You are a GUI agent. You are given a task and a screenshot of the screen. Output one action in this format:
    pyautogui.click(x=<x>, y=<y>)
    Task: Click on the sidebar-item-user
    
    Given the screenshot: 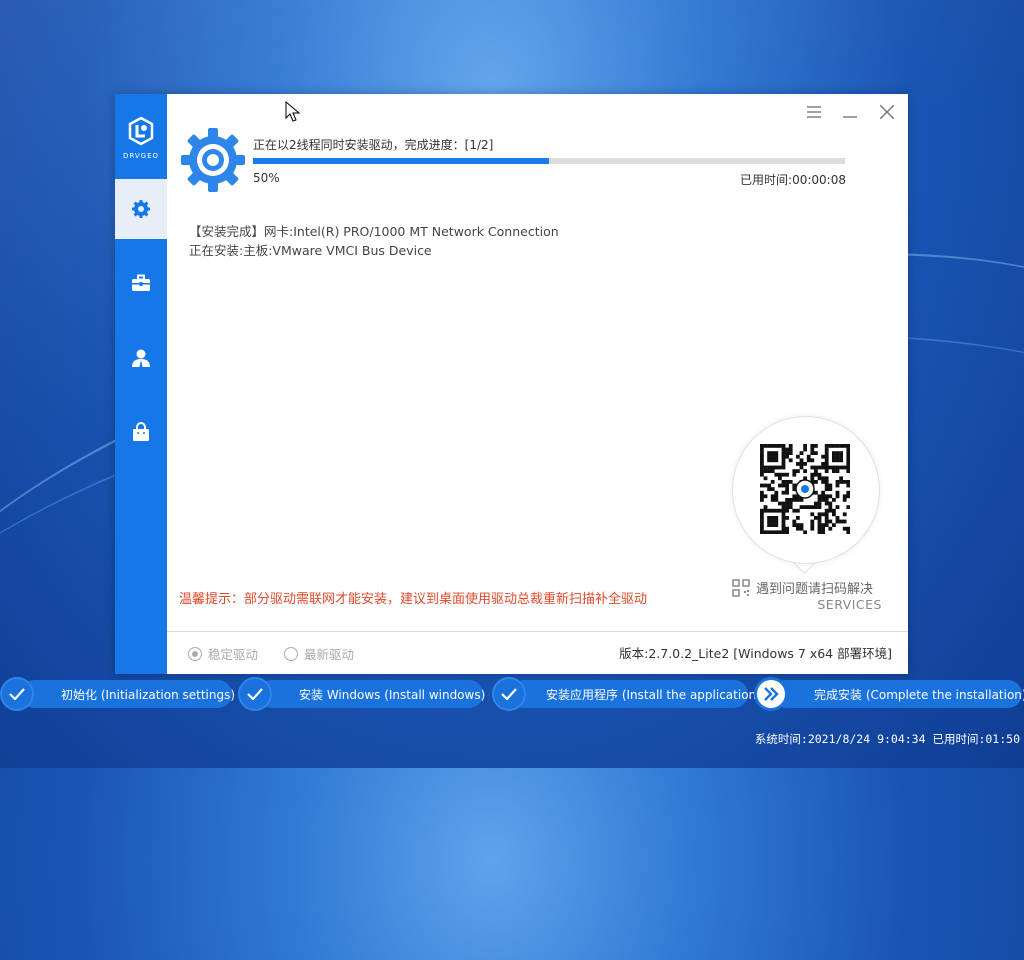 What is the action you would take?
    pyautogui.click(x=141, y=358)
    